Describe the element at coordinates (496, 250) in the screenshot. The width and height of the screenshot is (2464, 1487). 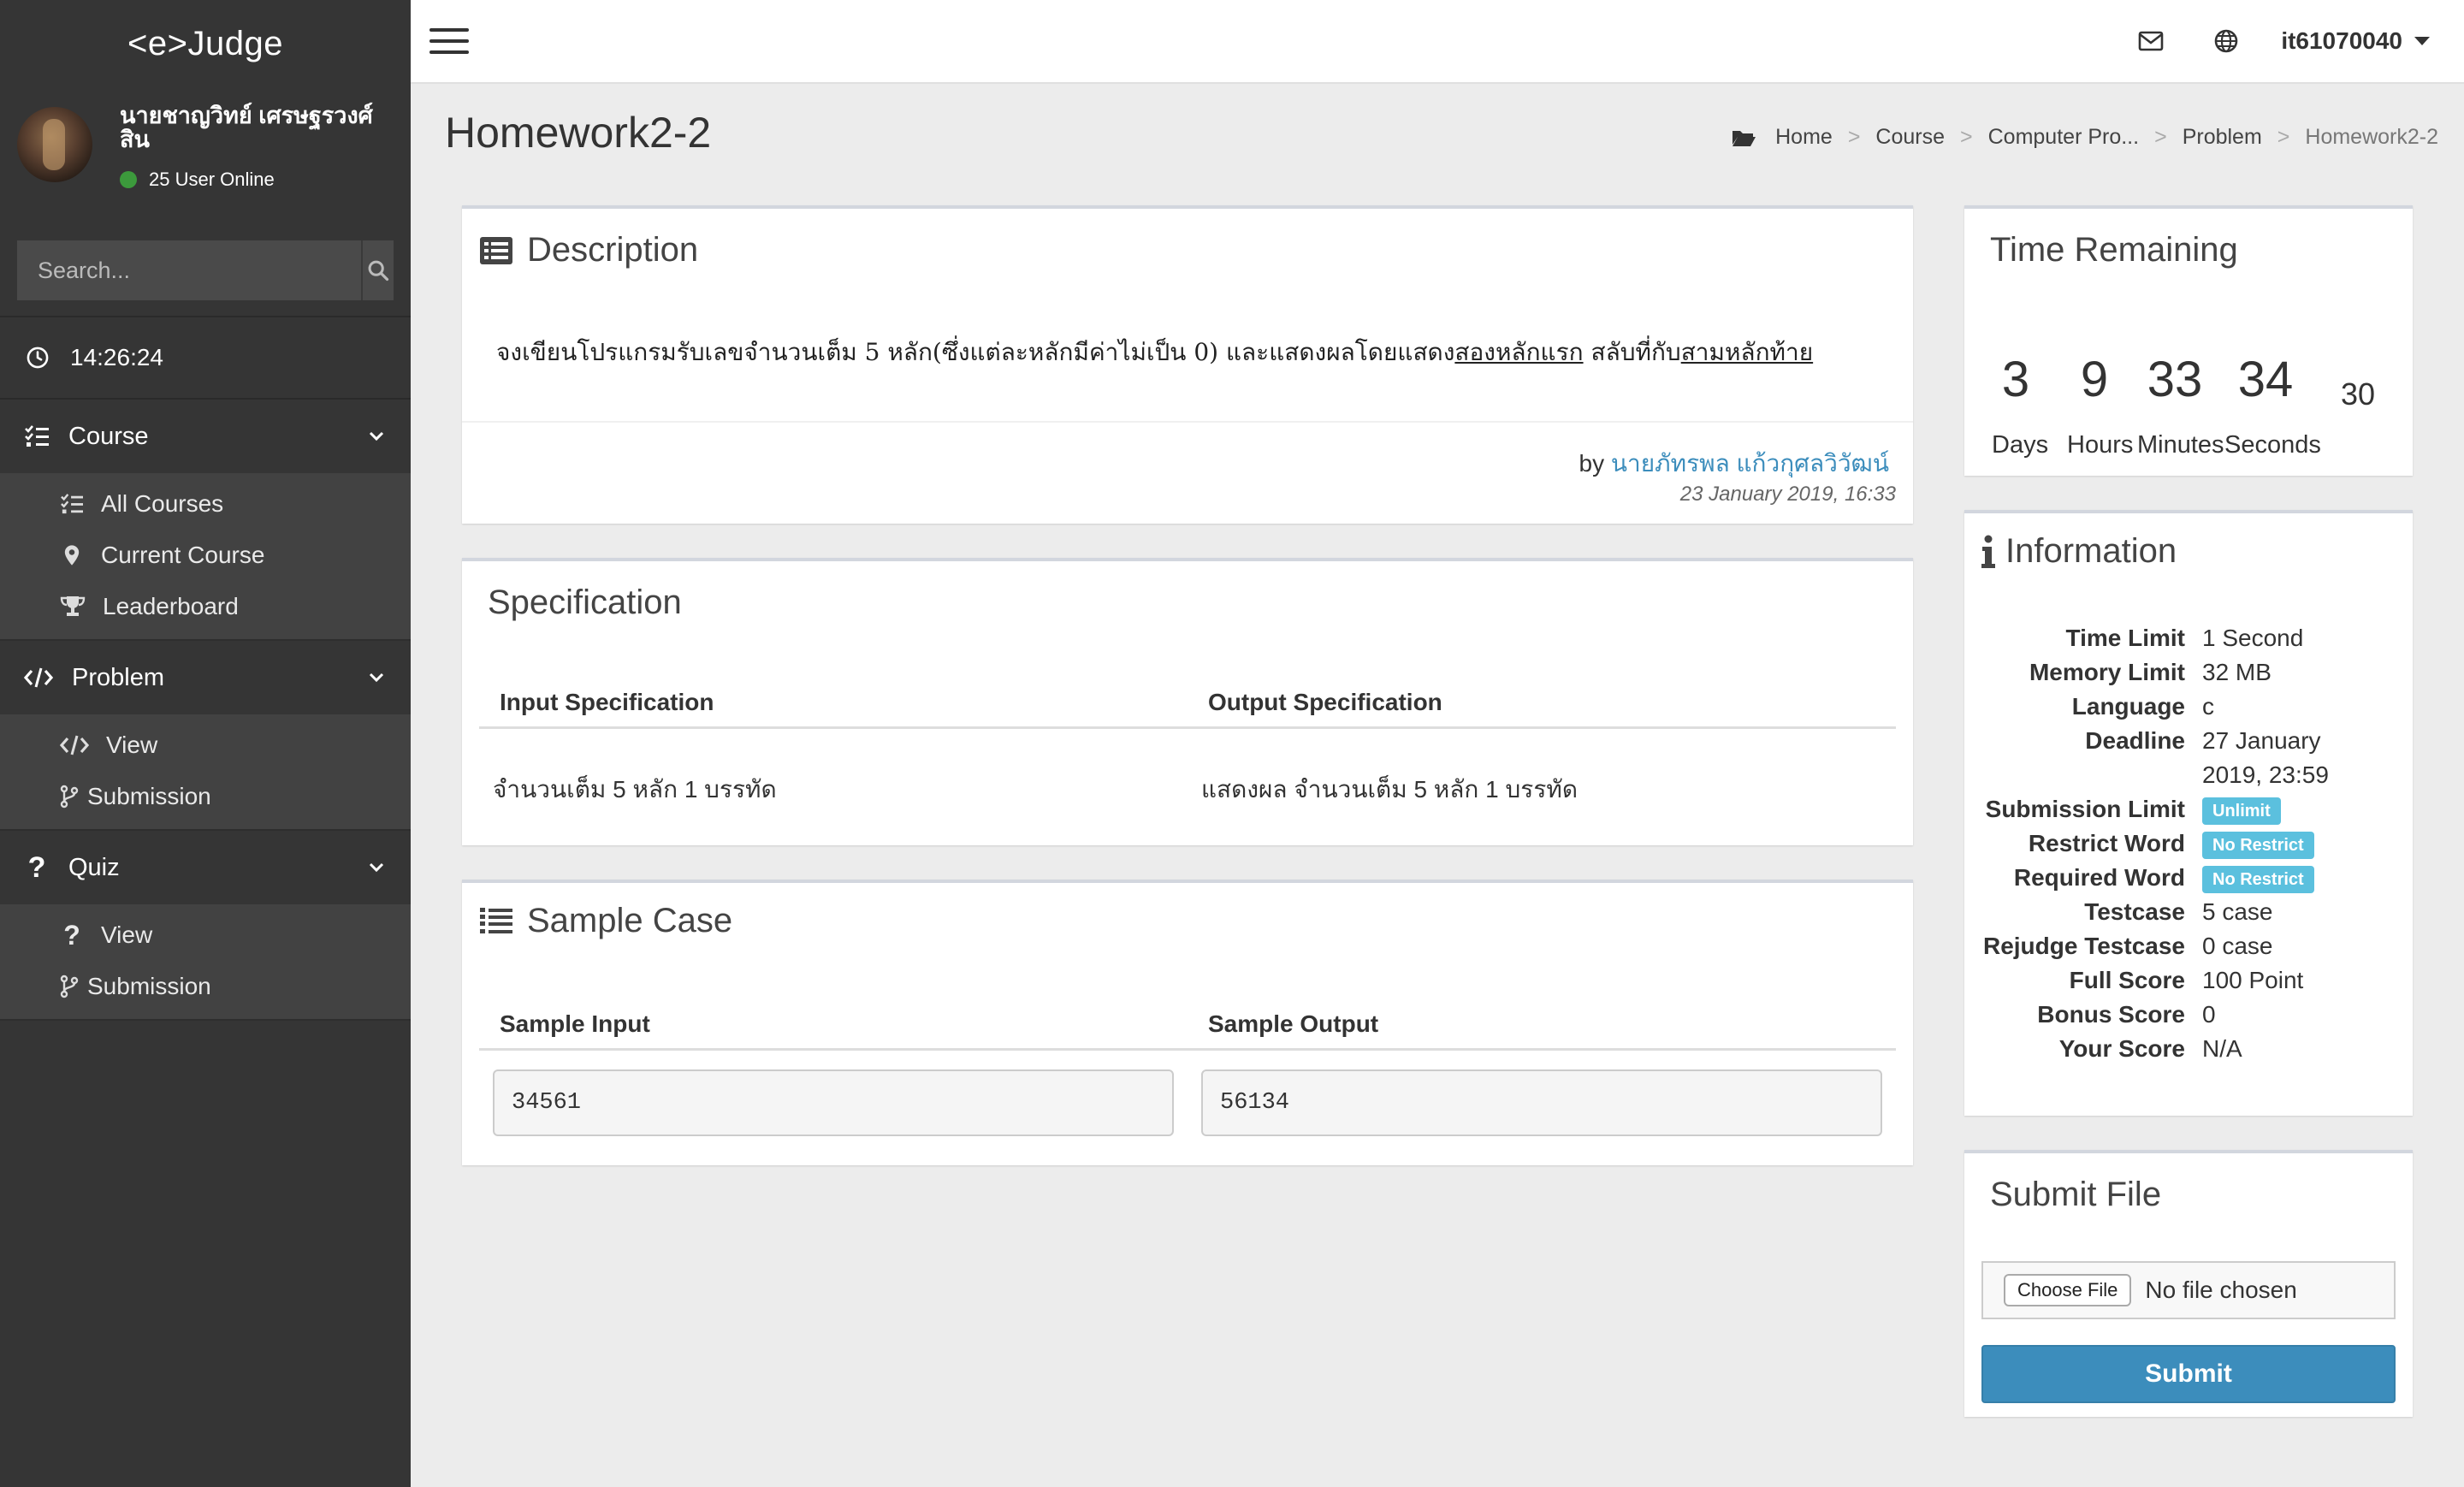
I see `list-alt-icon` at that location.